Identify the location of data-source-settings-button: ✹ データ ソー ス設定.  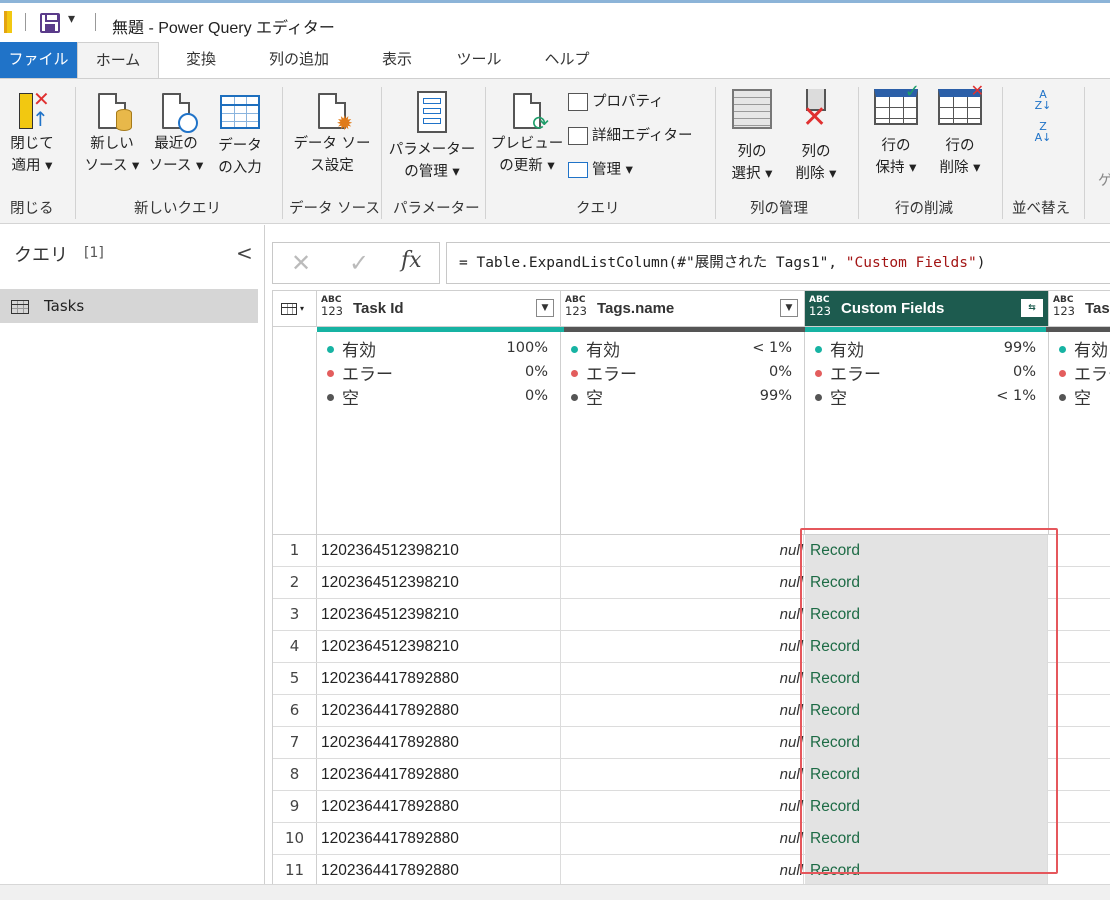
(332, 133).